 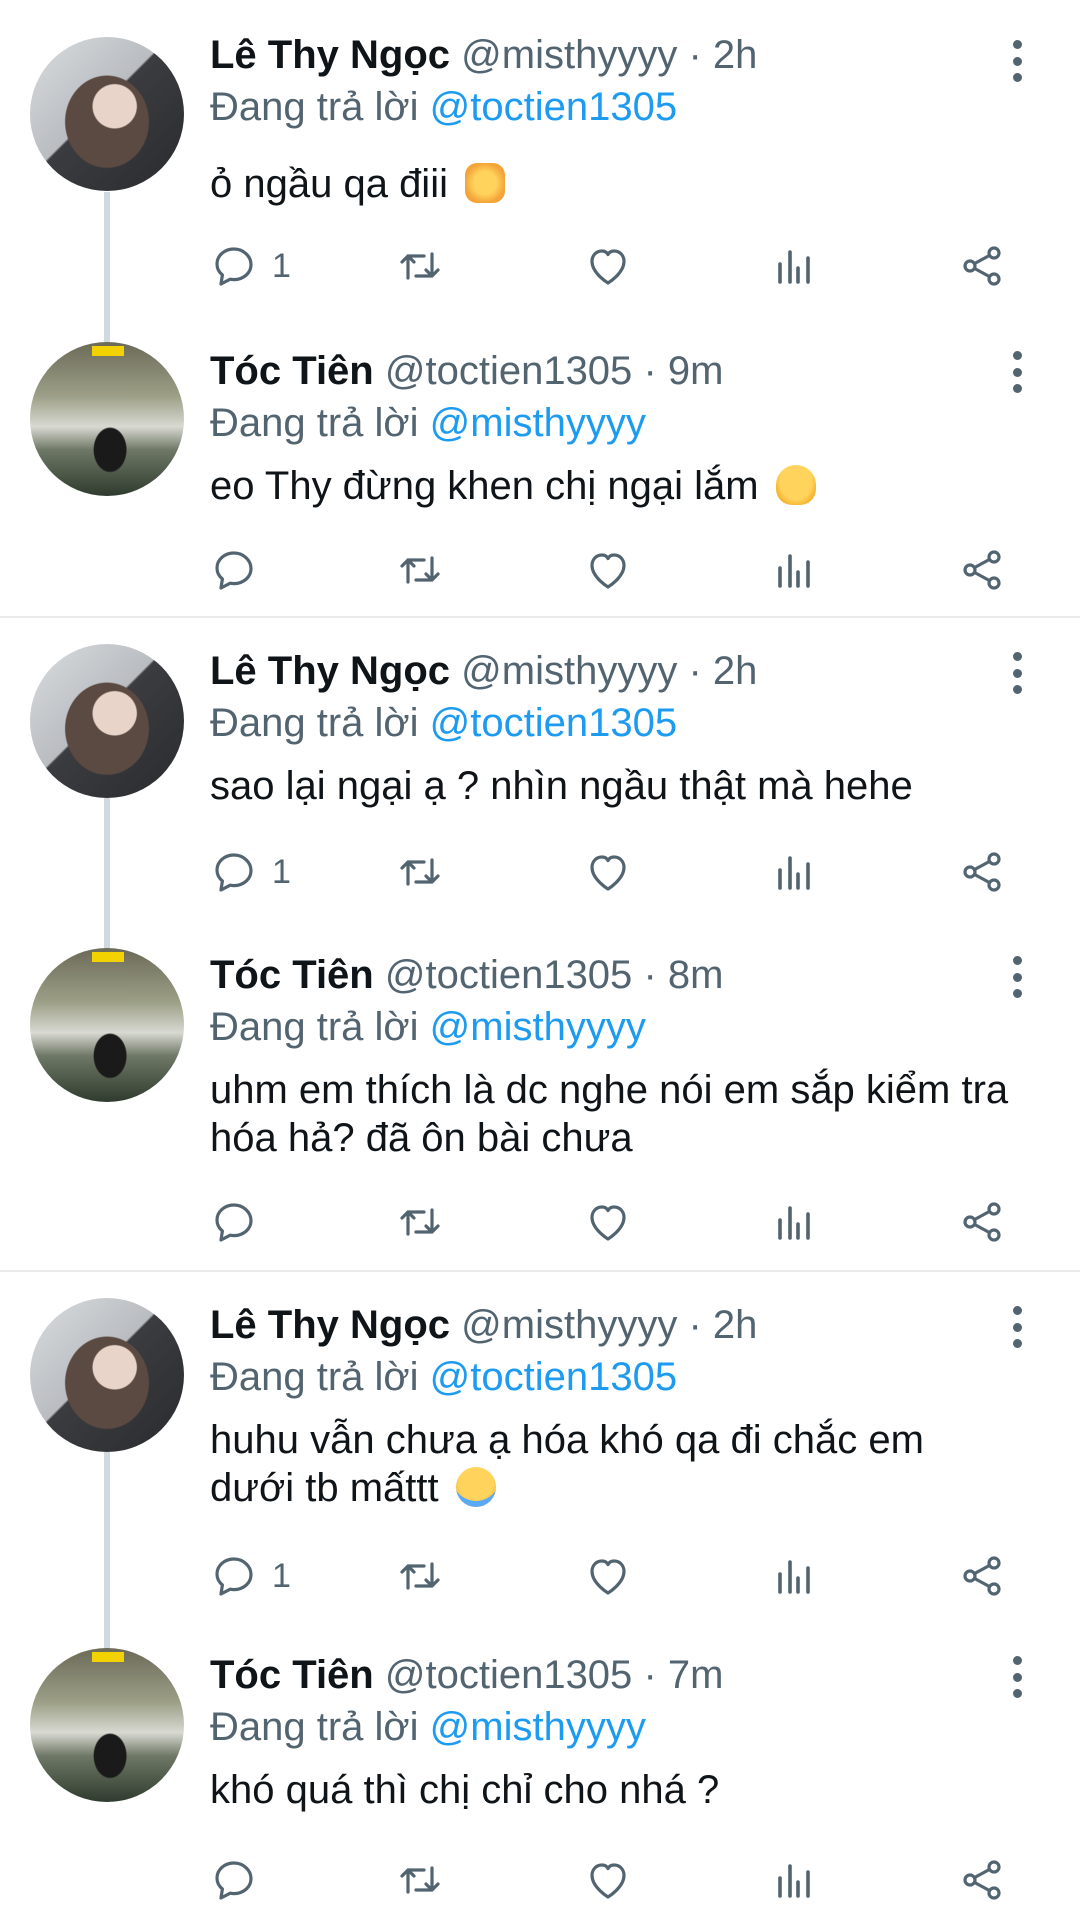 I want to click on replying-to: Đang trả lời @misthyyyy, so click(x=428, y=1027).